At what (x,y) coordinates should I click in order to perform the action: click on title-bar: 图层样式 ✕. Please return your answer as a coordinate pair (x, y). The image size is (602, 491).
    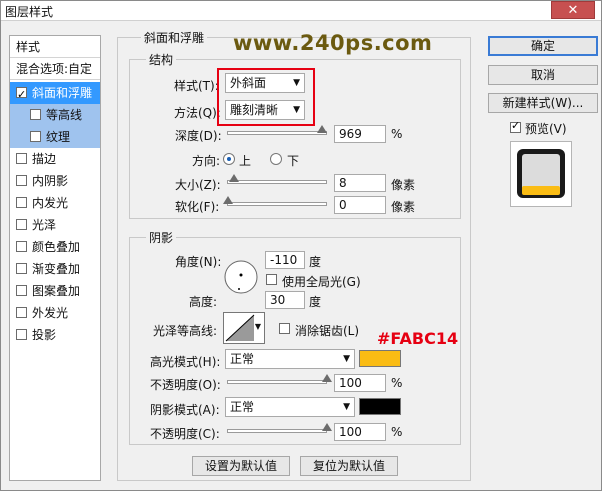
    Looking at the image, I should click on (301, 11).